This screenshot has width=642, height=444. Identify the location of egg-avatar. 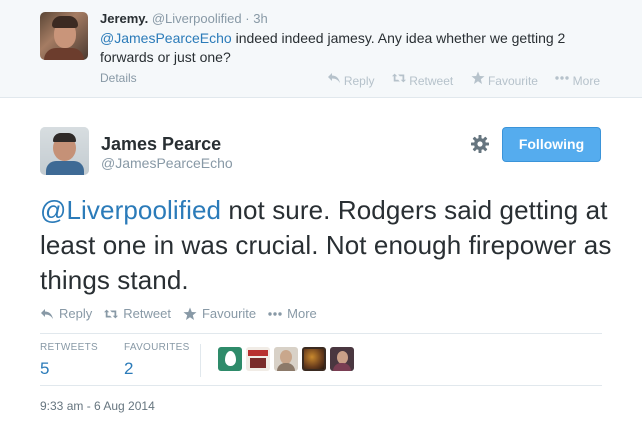
(230, 359).